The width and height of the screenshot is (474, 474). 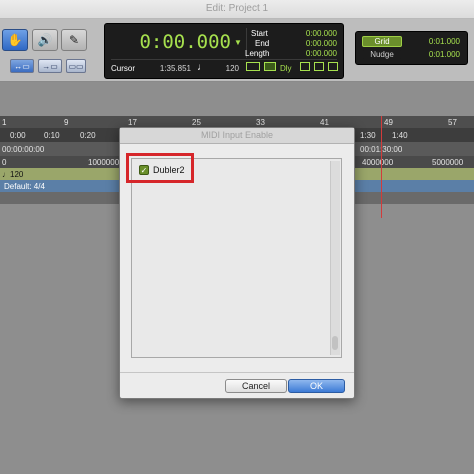 I want to click on dubler2-checkbox: ✓, so click(x=144, y=170).